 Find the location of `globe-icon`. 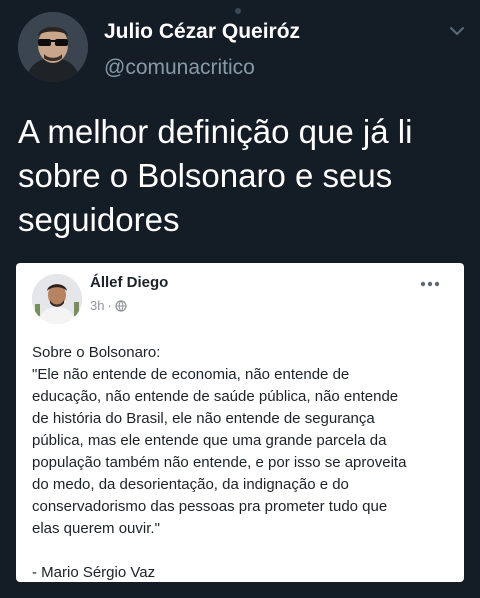

globe-icon is located at coordinates (121, 305).